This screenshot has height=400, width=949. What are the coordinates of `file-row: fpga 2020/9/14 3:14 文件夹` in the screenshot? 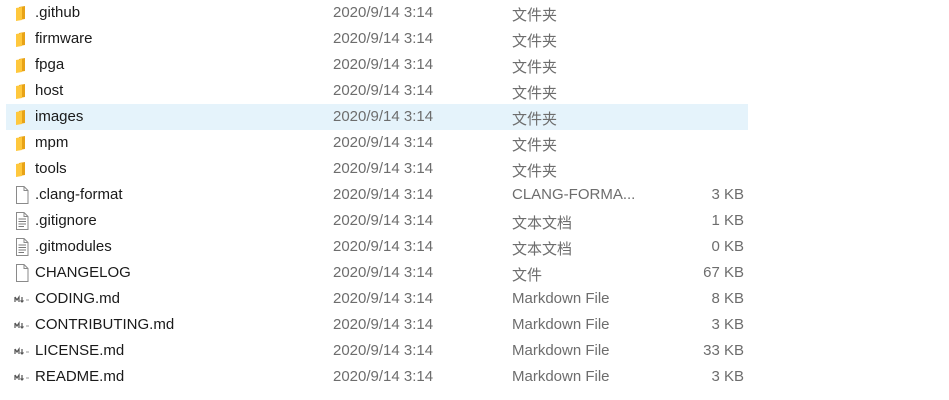 It's located at (377, 65).